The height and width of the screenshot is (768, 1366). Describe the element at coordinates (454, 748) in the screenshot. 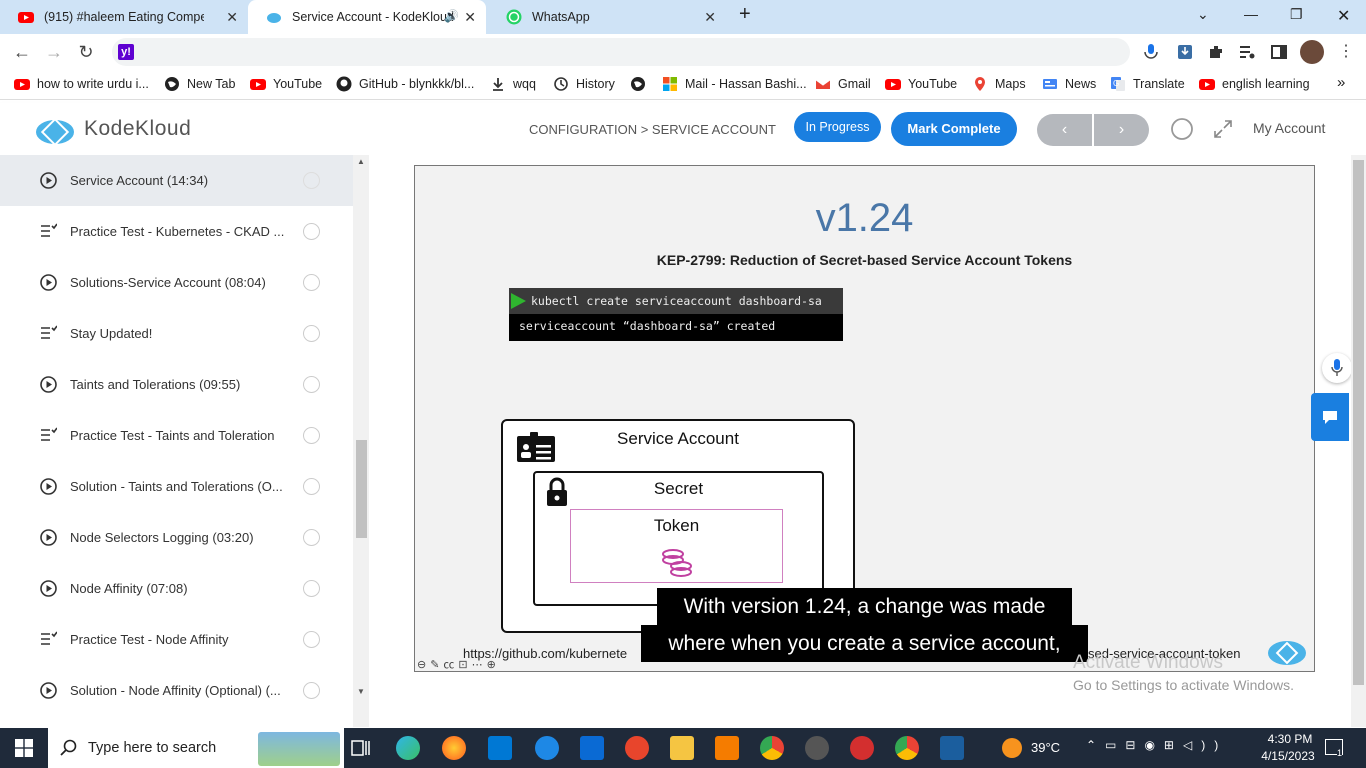

I see `firefox-icon` at that location.